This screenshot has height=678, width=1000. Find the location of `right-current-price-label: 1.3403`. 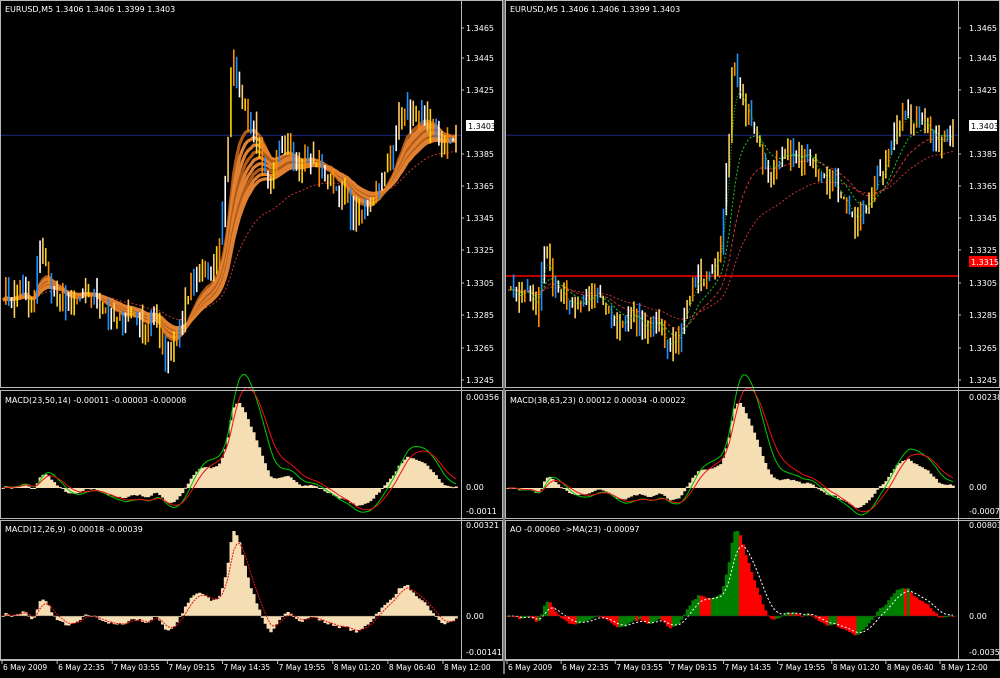

right-current-price-label: 1.3403 is located at coordinates (985, 126).